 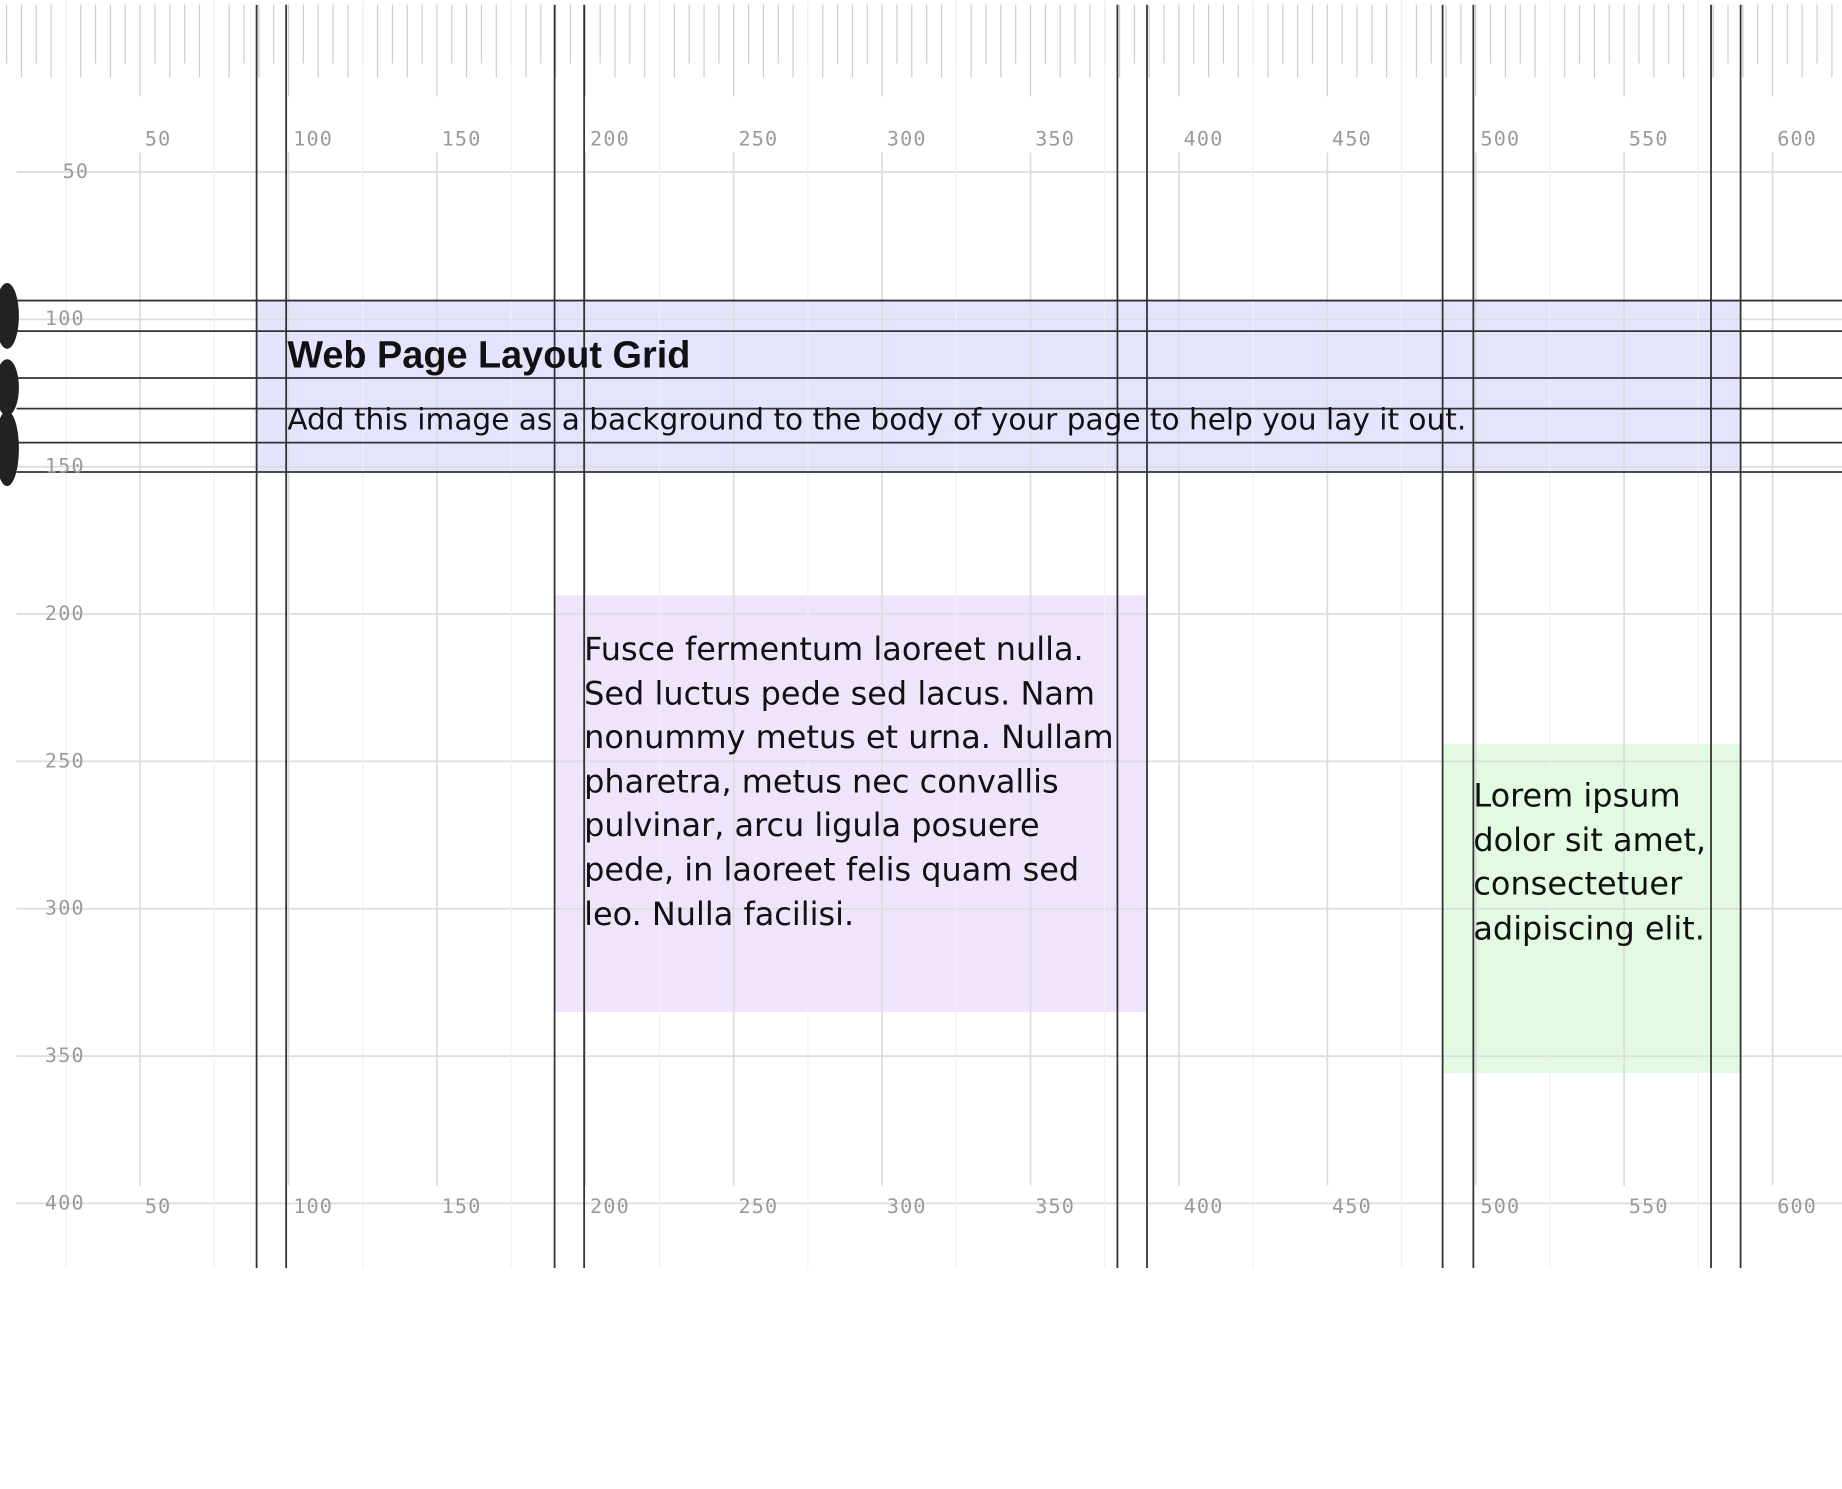 I want to click on ruler-label-top: 350, so click(x=1055, y=139).